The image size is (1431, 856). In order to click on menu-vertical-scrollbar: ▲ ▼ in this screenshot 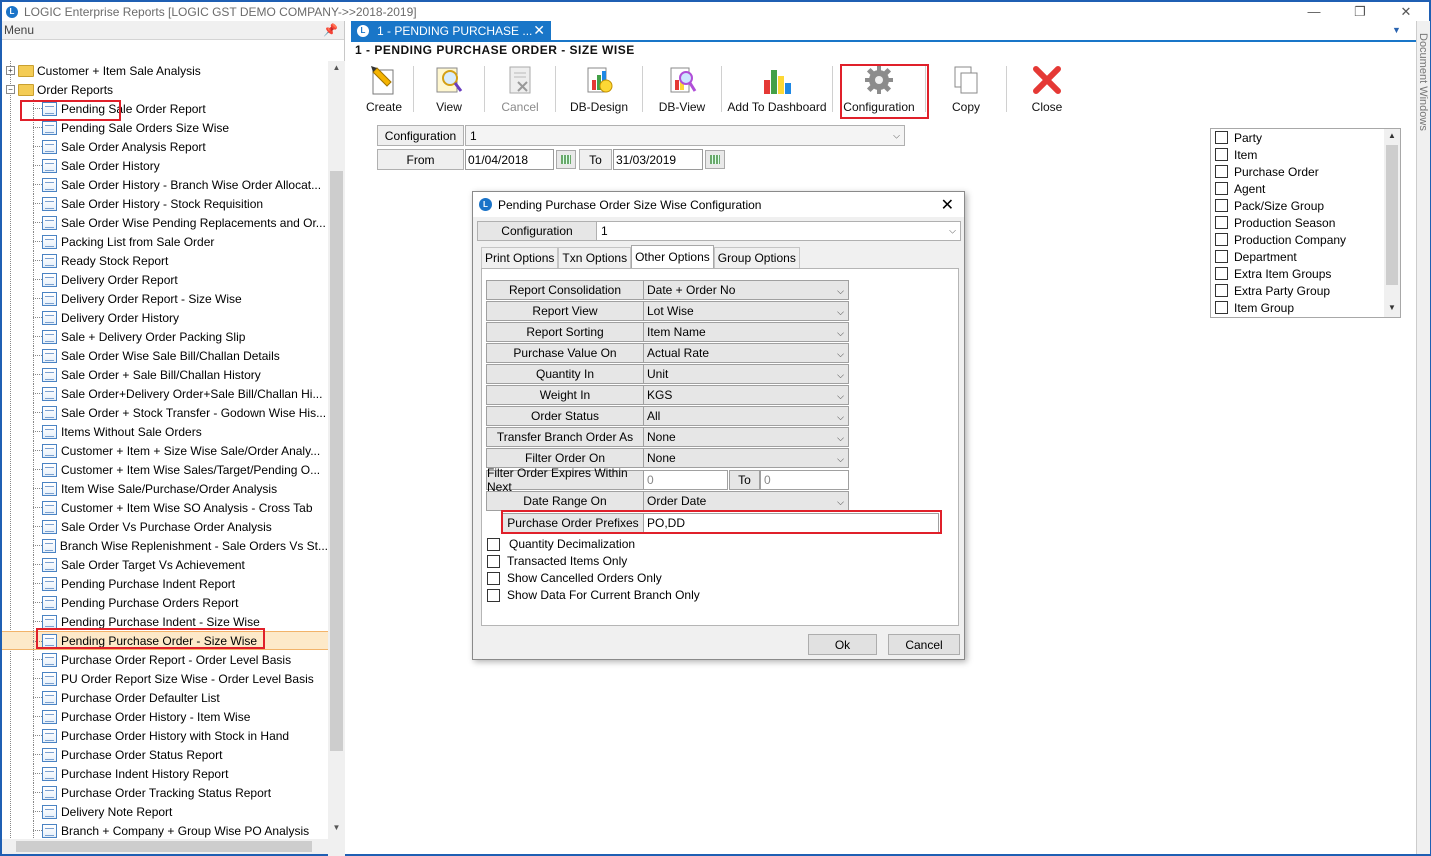, I will do `click(336, 458)`.